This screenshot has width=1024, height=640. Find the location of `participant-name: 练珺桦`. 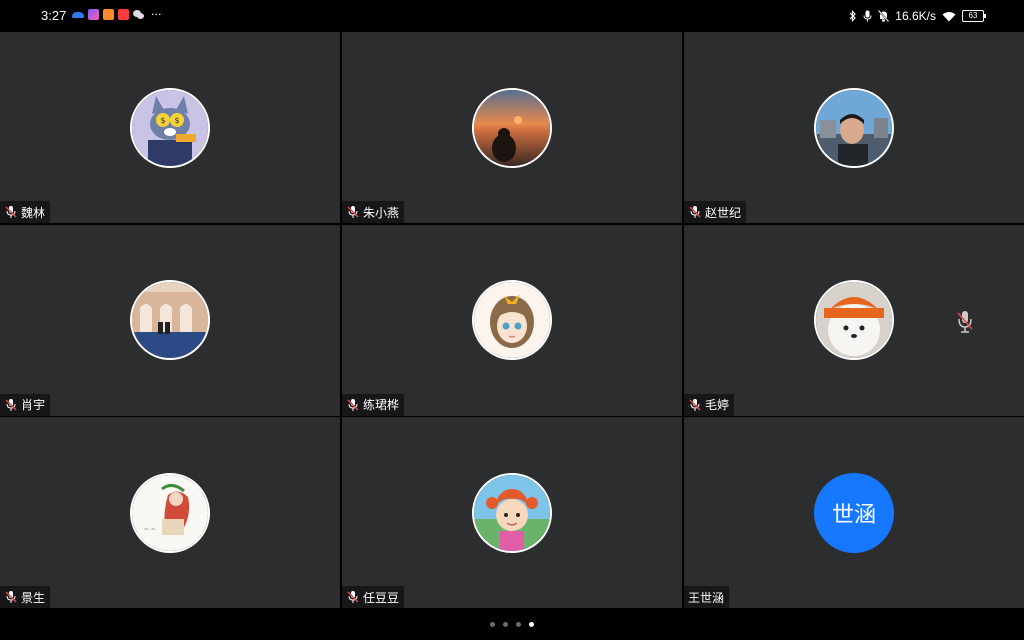

participant-name: 练珺桦 is located at coordinates (381, 405).